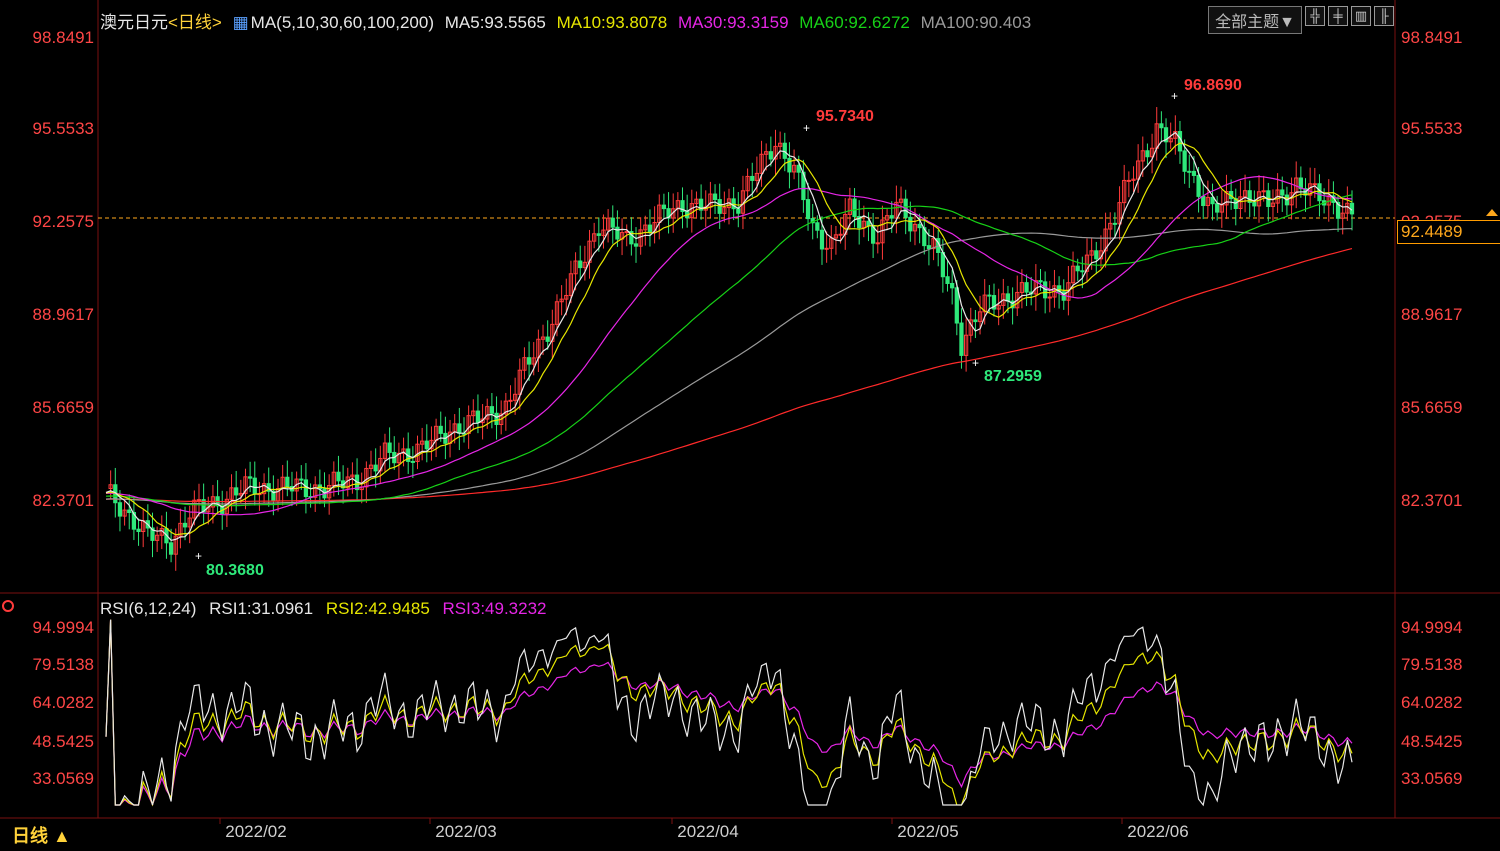  I want to click on y-tick-left: 88.9617, so click(63, 314).